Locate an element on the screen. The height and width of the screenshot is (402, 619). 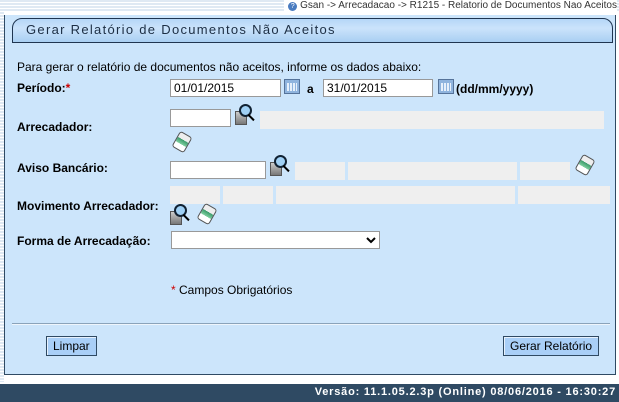
forma-label: Forma de Arrecadação: is located at coordinates (84, 241).